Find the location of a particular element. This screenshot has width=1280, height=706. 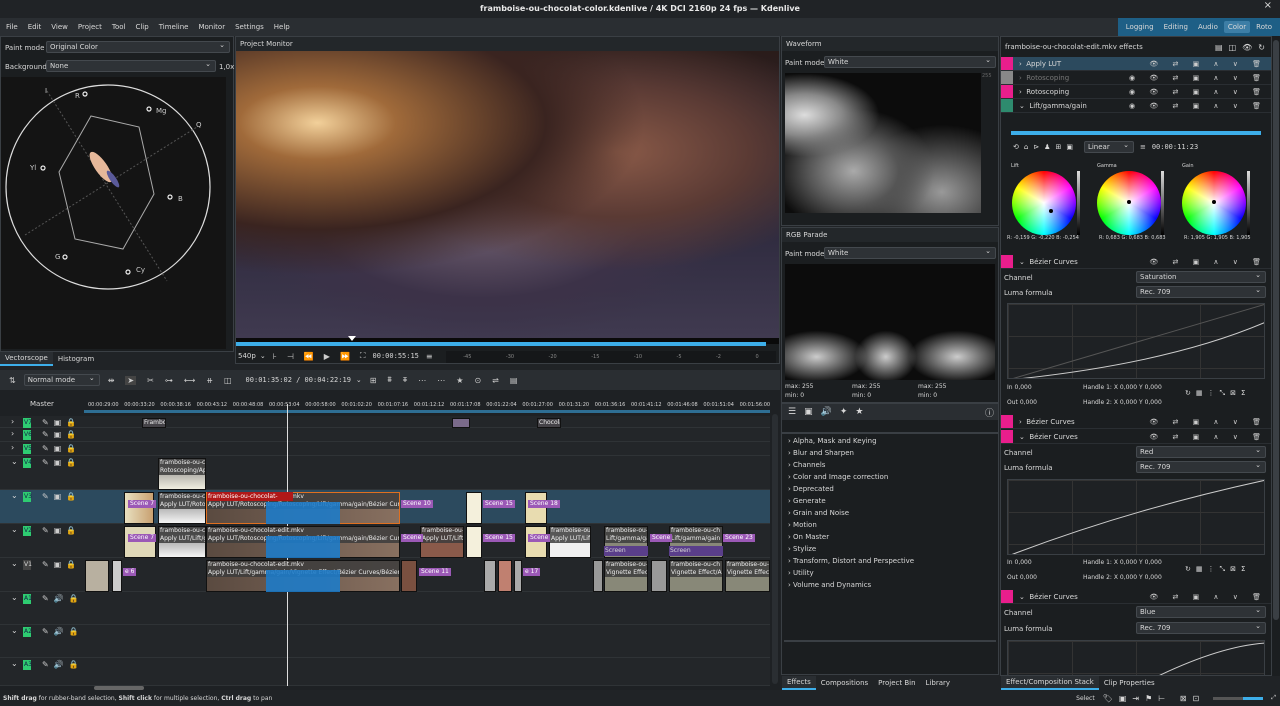

track-header-a2: ⌄ A2 ✎🔊🔒 is located at coordinates (42, 641).